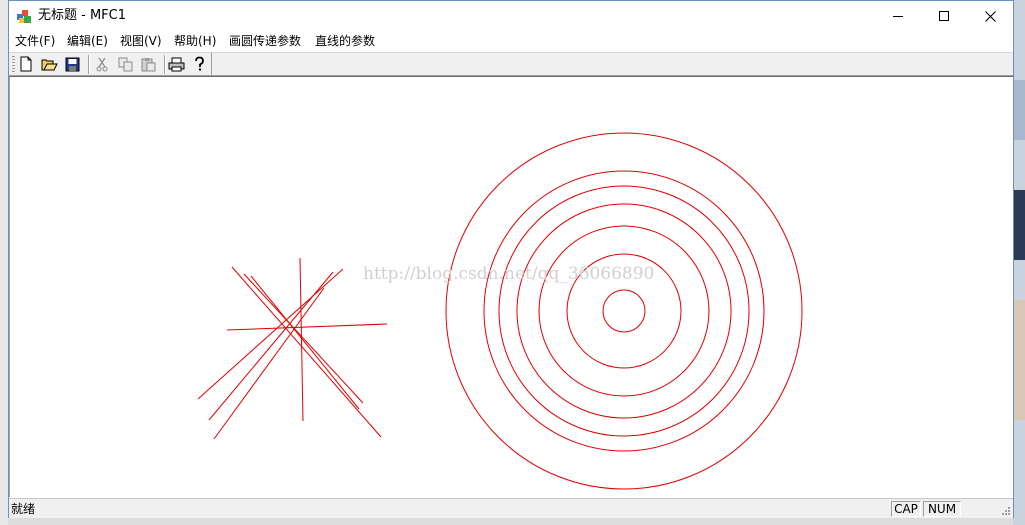  I want to click on window-title: 无标题 - MFC1, so click(82, 15).